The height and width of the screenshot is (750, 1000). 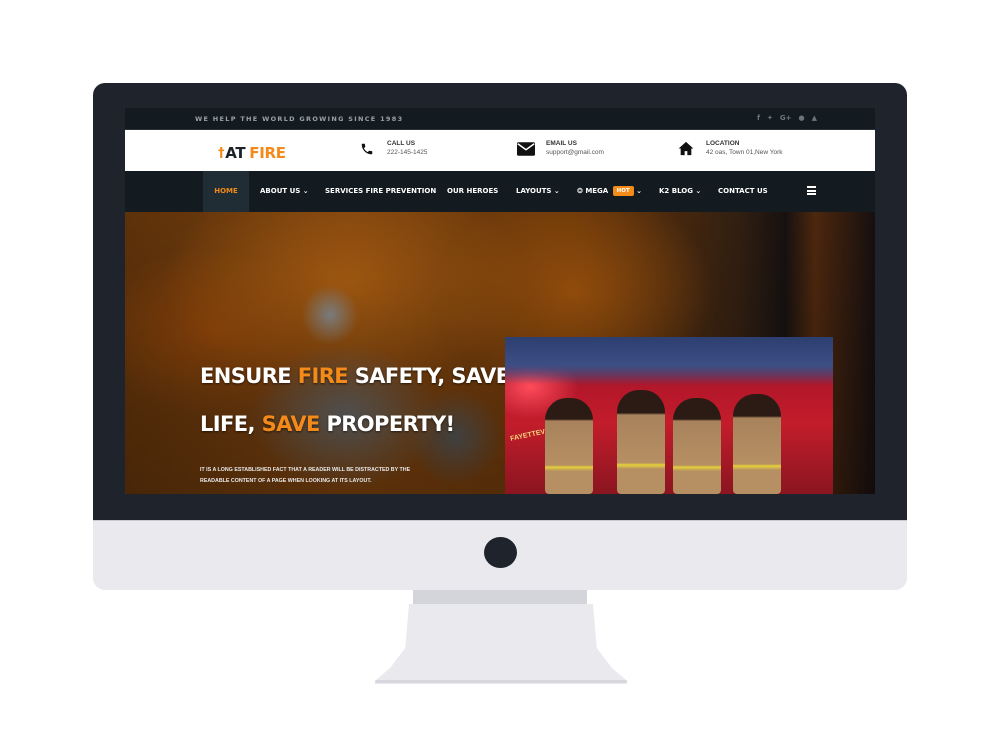 What do you see at coordinates (639, 191) in the screenshot?
I see `chevron-down-icon: ⌄` at bounding box center [639, 191].